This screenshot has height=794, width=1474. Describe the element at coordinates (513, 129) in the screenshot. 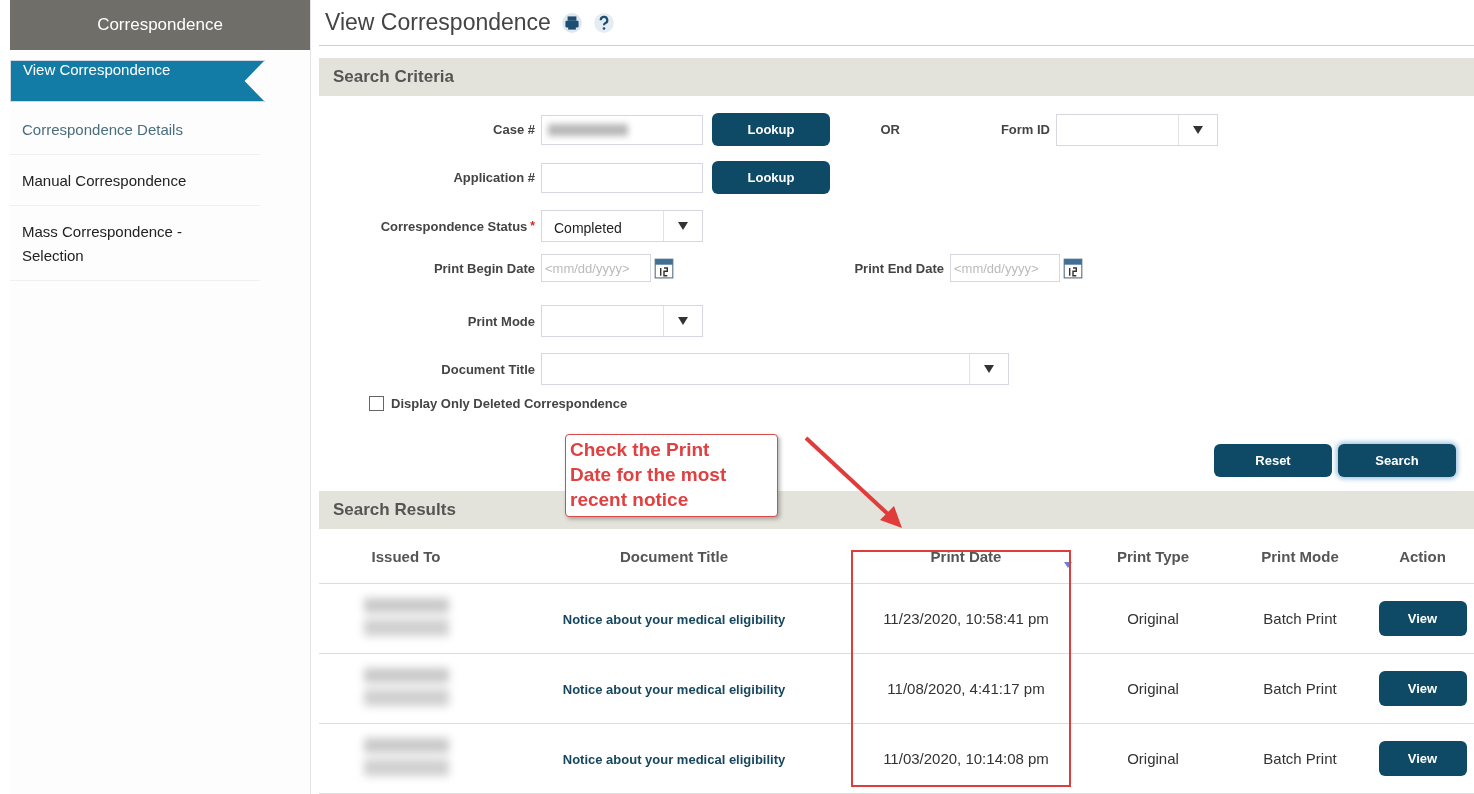

I see `field-label: Case #` at that location.